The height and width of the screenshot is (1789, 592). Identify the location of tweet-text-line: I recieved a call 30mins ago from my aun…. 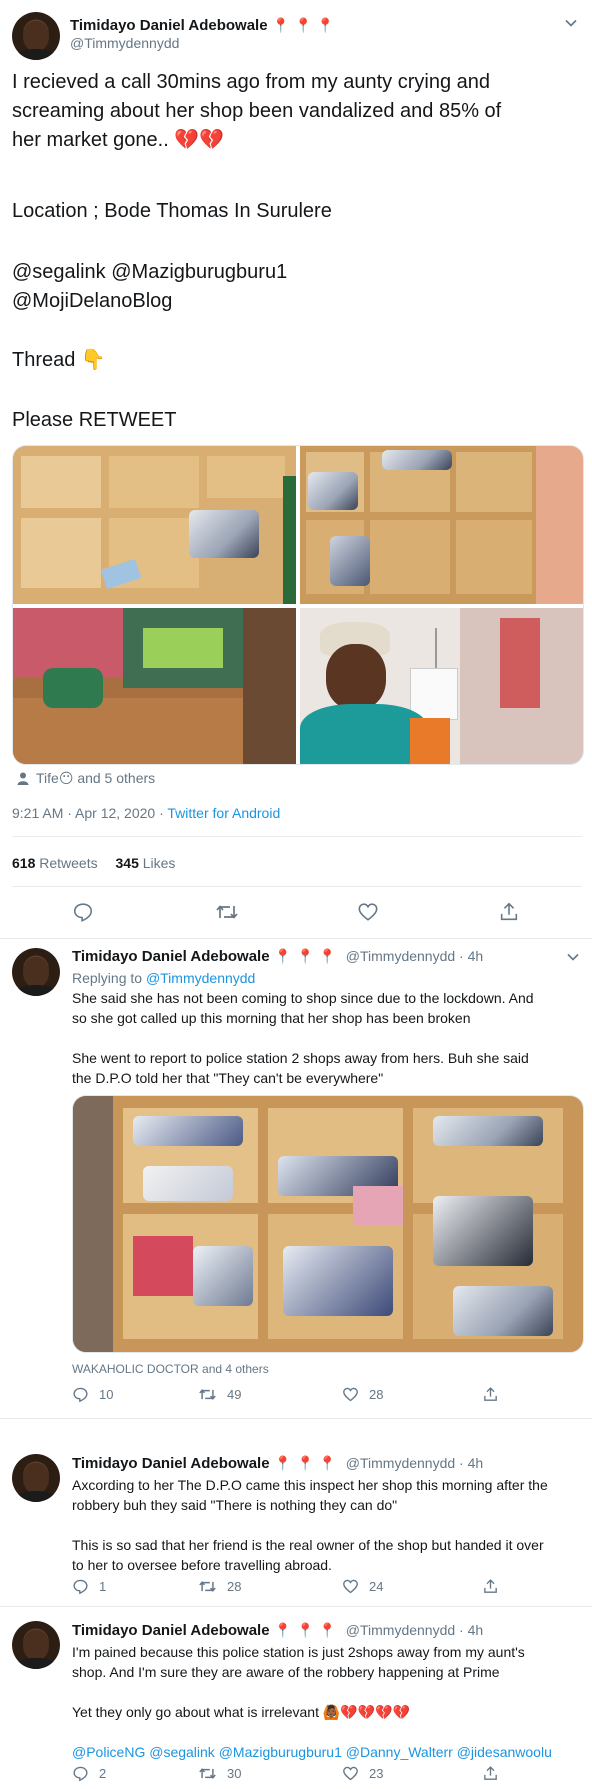
(251, 82).